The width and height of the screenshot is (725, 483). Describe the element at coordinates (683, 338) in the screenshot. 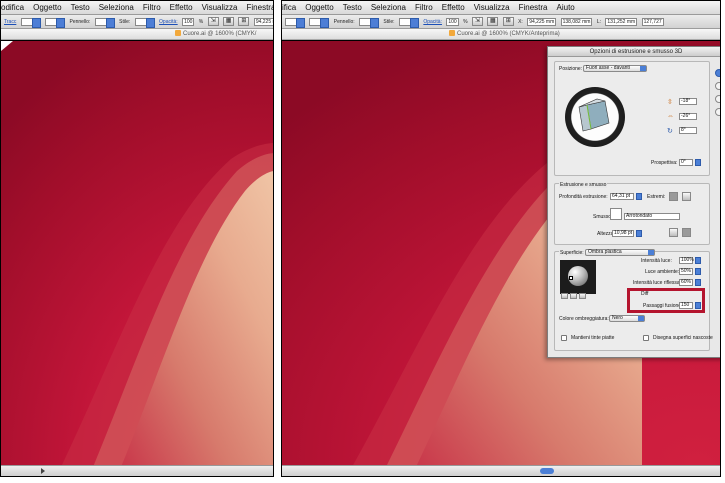

I see `draw-hidden-label: Disegna superfici nascoste` at that location.